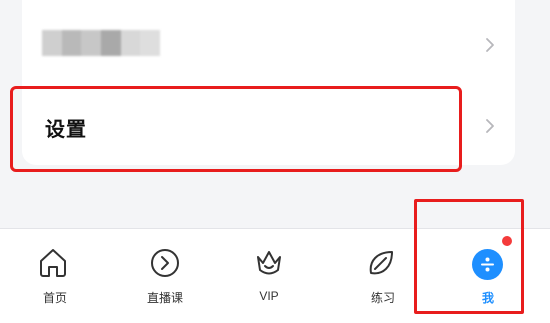 This screenshot has height=323, width=550. What do you see at coordinates (383, 276) in the screenshot?
I see `tab-practice: 练习` at bounding box center [383, 276].